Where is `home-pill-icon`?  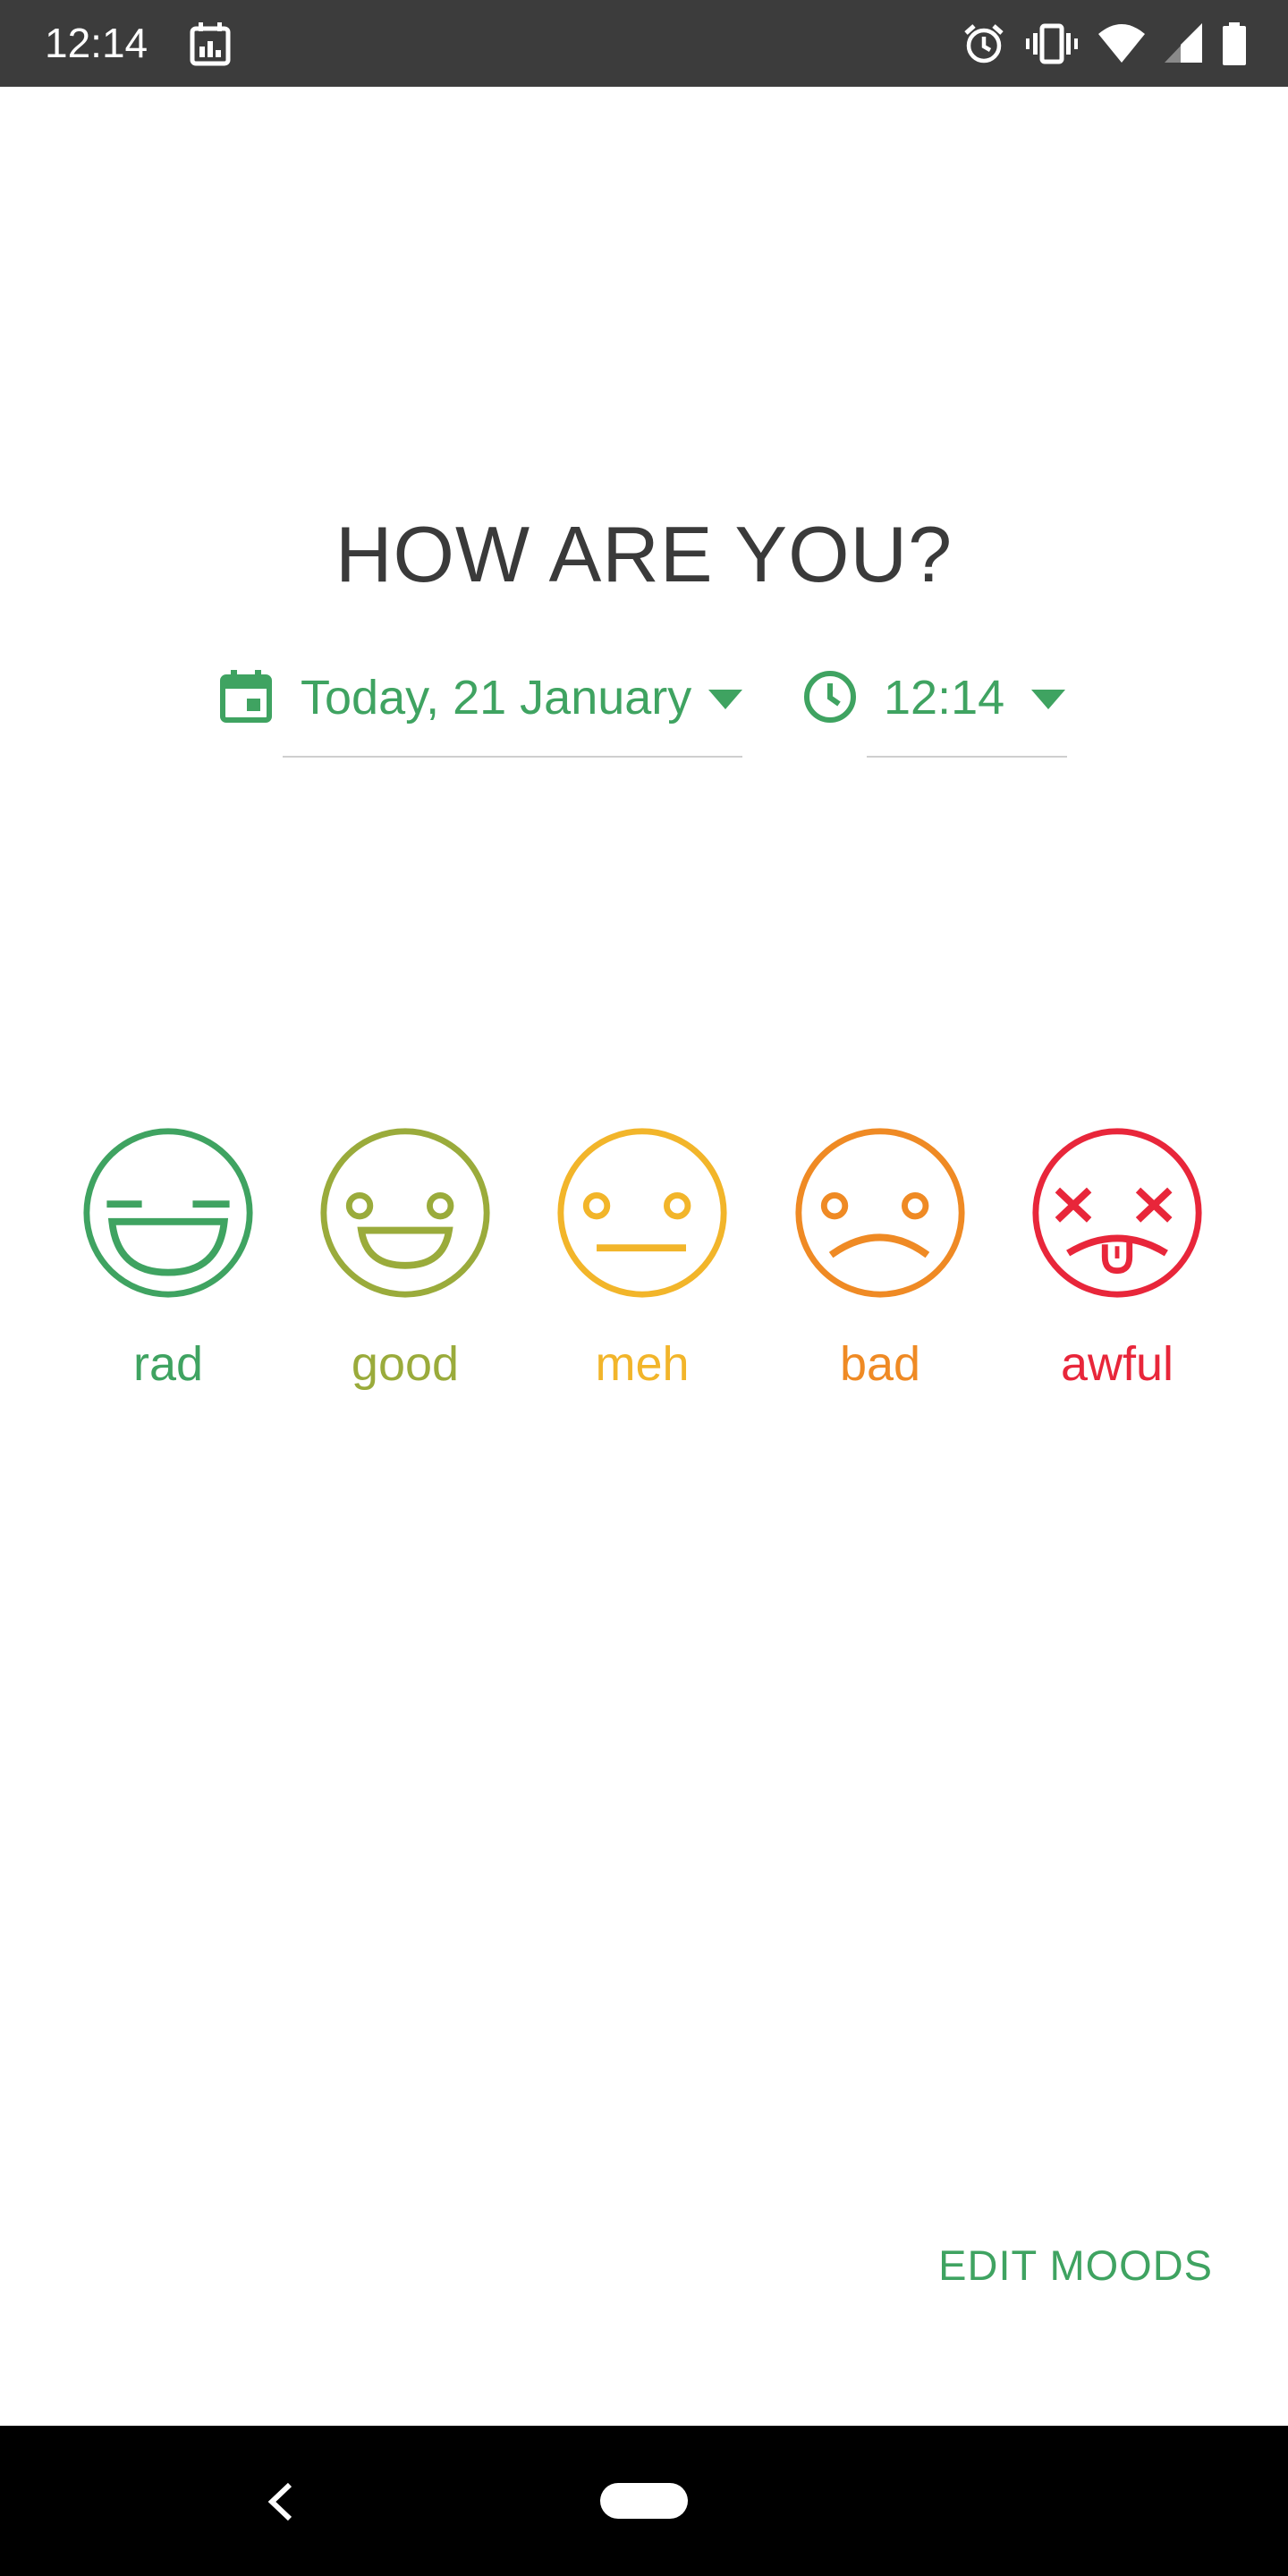 home-pill-icon is located at coordinates (644, 2501).